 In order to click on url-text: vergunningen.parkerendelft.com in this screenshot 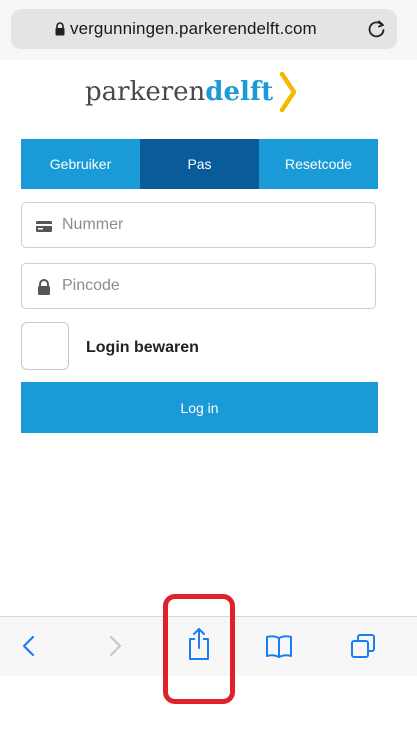, I will do `click(193, 28)`.